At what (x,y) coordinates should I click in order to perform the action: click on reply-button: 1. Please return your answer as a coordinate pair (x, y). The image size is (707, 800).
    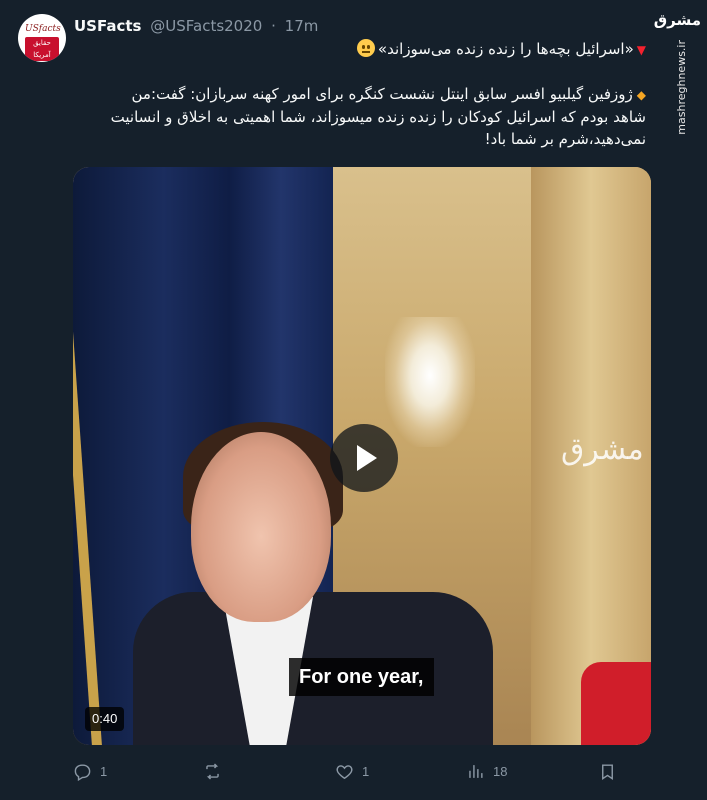
    Looking at the image, I should click on (90, 771).